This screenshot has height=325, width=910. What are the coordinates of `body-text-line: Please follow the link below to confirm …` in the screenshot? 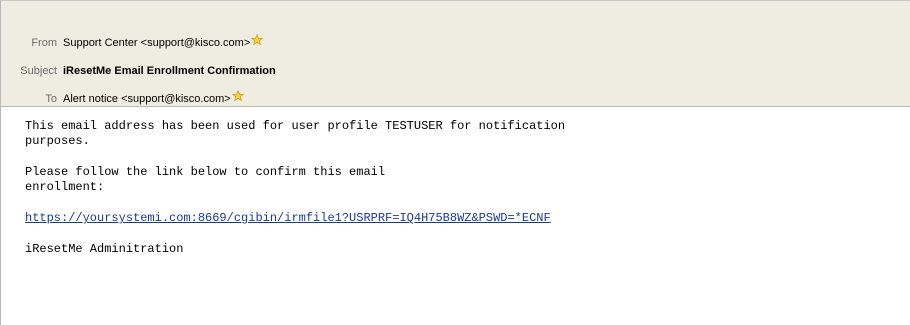 It's located at (205, 172).